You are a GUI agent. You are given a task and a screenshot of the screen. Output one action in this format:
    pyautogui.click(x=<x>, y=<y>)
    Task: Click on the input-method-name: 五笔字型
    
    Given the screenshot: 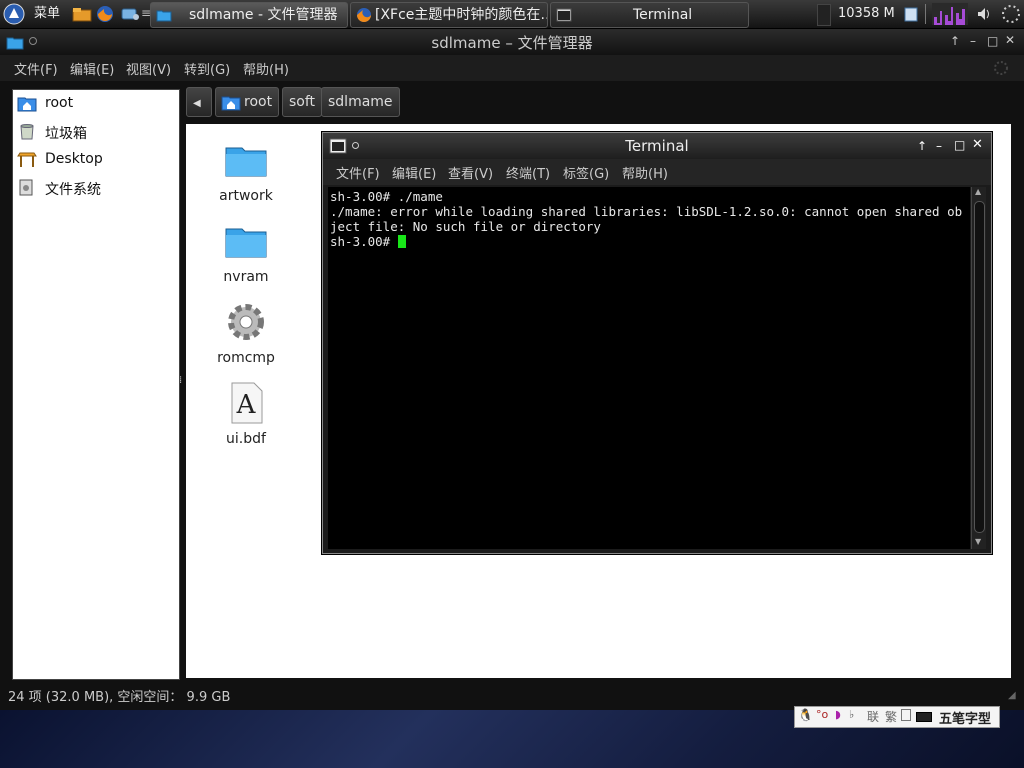 What is the action you would take?
    pyautogui.click(x=965, y=717)
    